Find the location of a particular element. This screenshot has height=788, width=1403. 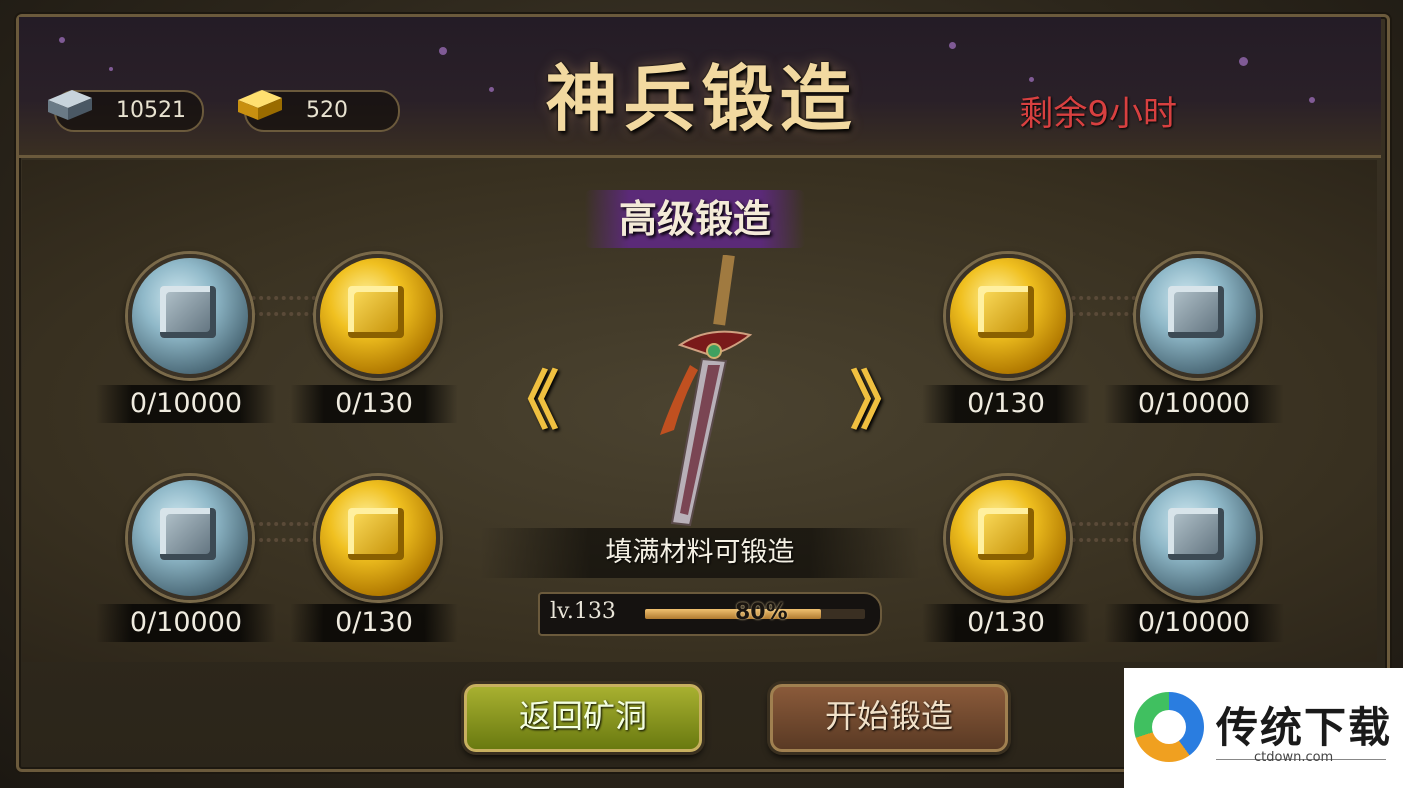

weapon-level: lv.133 is located at coordinates (583, 611).